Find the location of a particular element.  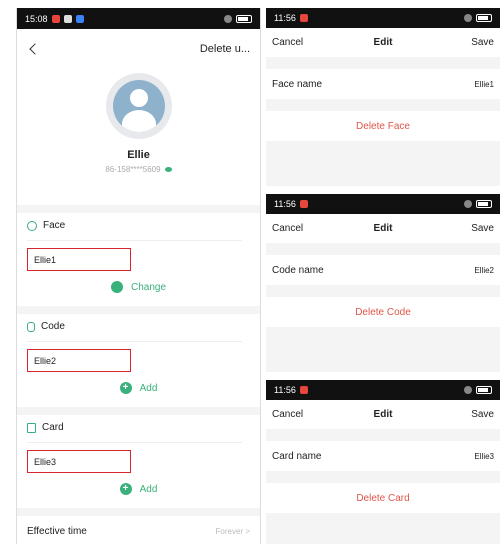

face-section: Face Ellie1 Change is located at coordinates (138, 259).